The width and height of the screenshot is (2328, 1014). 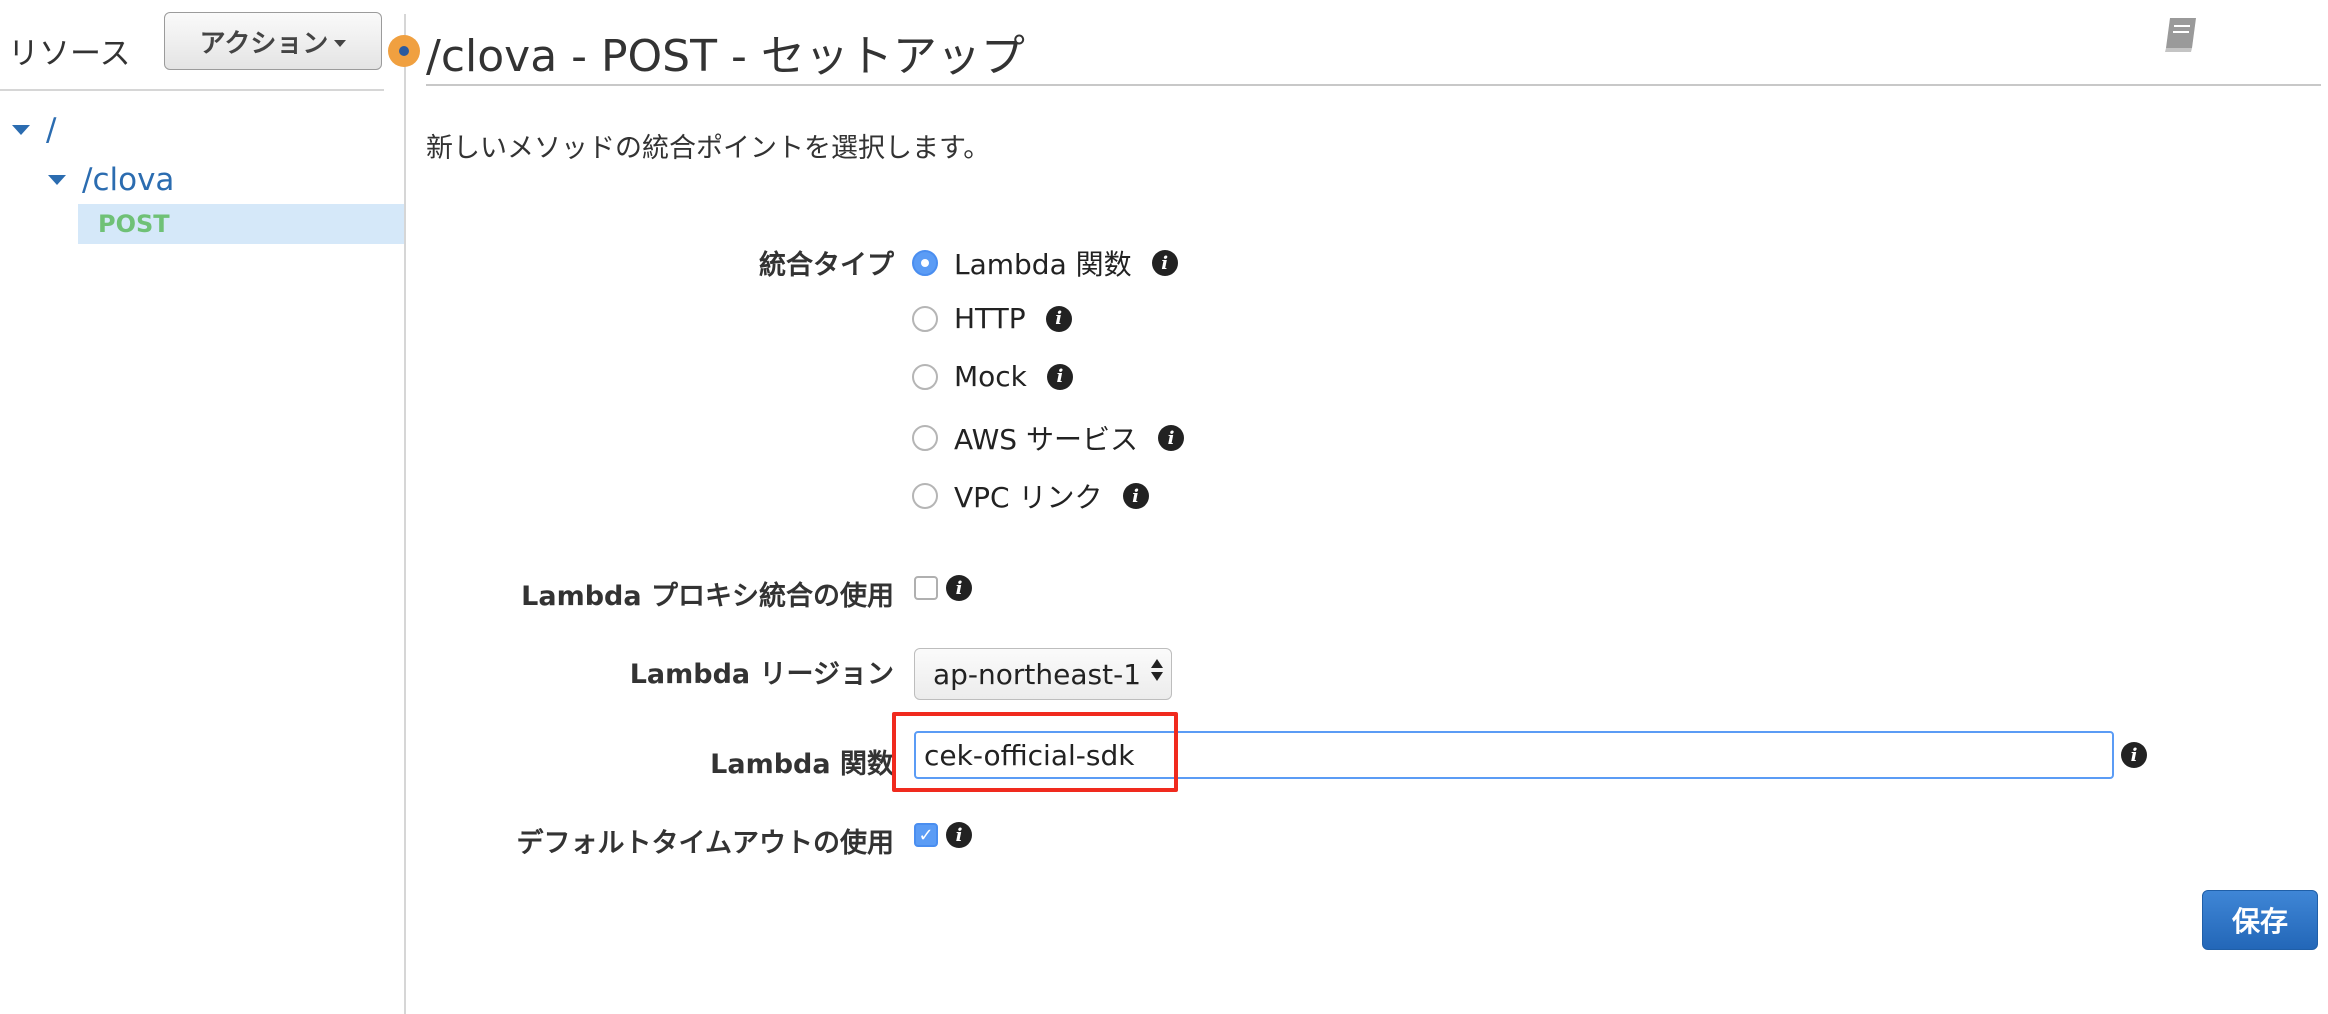 I want to click on lambda-proxy-checkbox, so click(x=926, y=588).